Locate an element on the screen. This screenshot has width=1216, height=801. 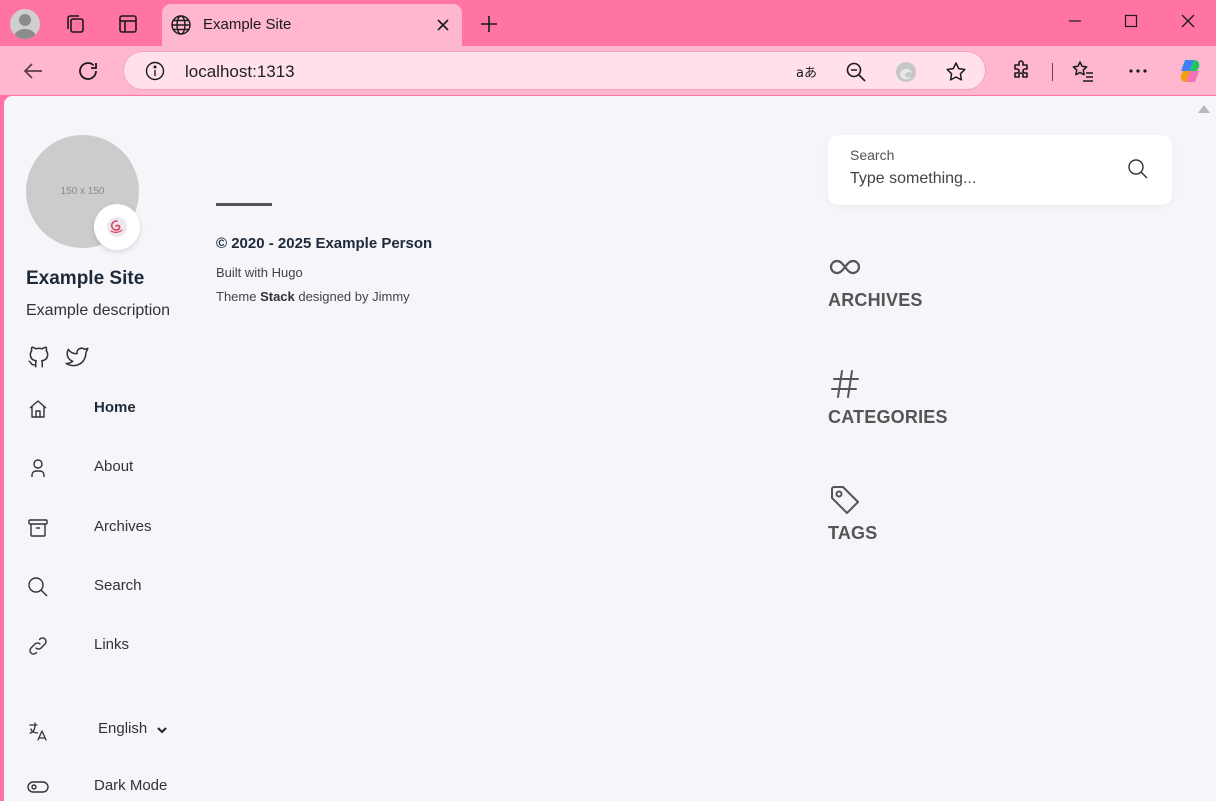
copilot-icon is located at coordinates (1190, 71).